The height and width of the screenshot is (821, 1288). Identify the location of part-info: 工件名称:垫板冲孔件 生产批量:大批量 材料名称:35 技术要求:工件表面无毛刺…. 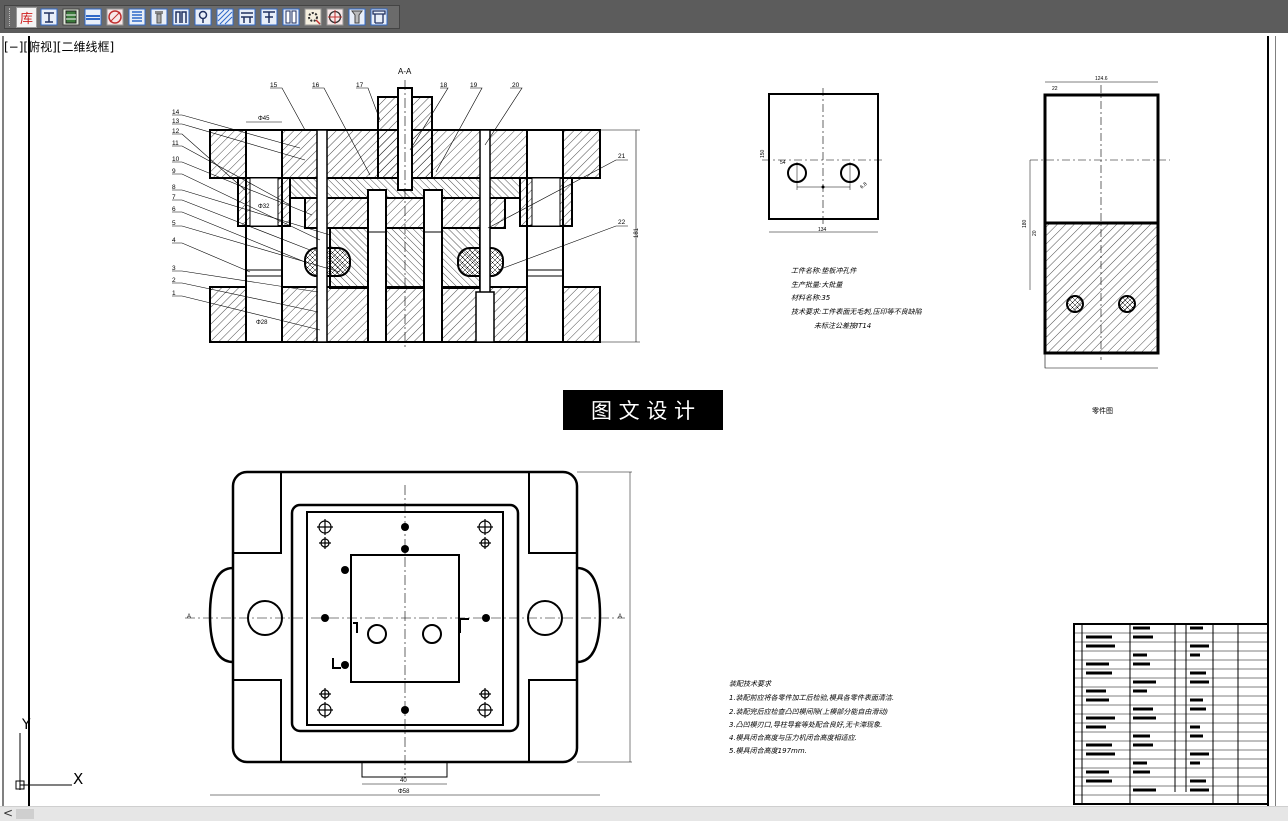
(857, 298).